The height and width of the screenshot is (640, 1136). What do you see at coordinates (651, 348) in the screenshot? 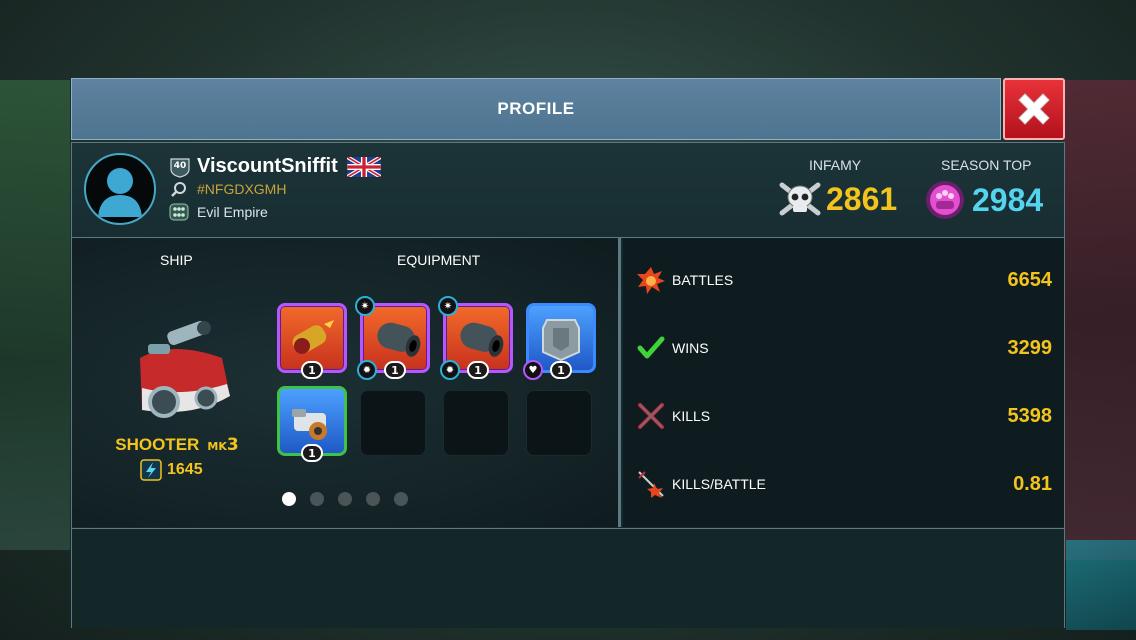
I see `checkmark-icon` at bounding box center [651, 348].